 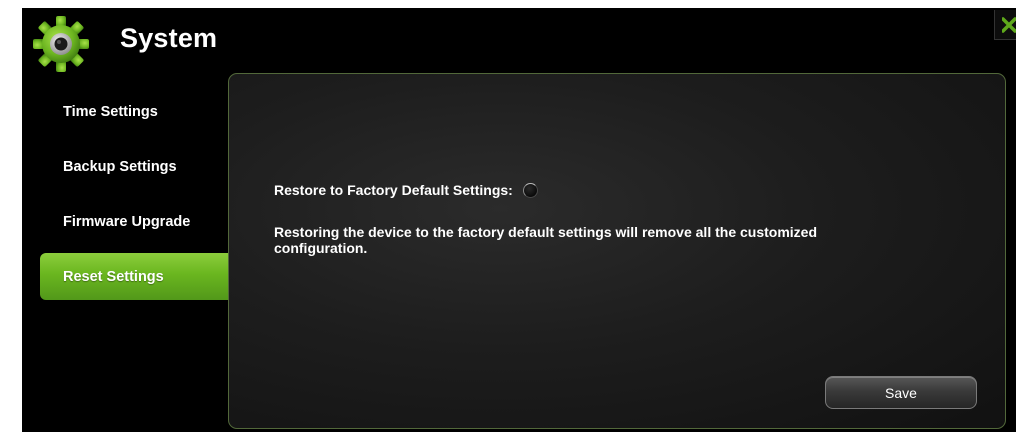 What do you see at coordinates (145, 276) in the screenshot?
I see `sidebar-item-reset-settings: Reset Settings` at bounding box center [145, 276].